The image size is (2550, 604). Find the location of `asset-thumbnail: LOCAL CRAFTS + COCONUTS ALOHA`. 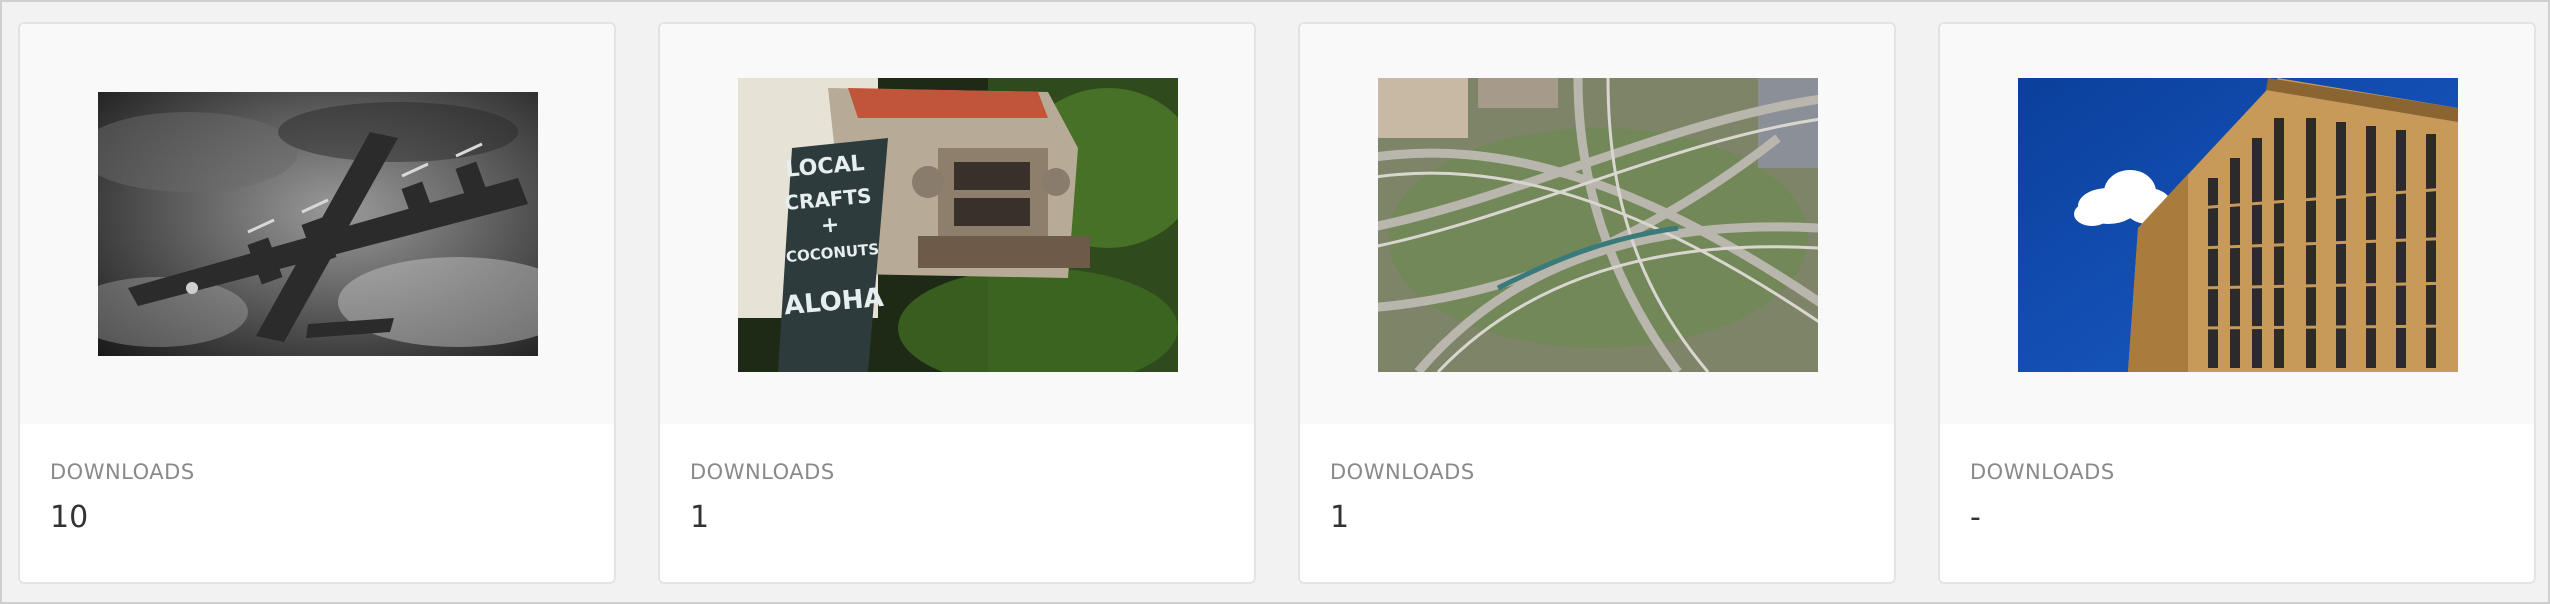

asset-thumbnail: LOCAL CRAFTS + COCONUTS ALOHA is located at coordinates (958, 225).